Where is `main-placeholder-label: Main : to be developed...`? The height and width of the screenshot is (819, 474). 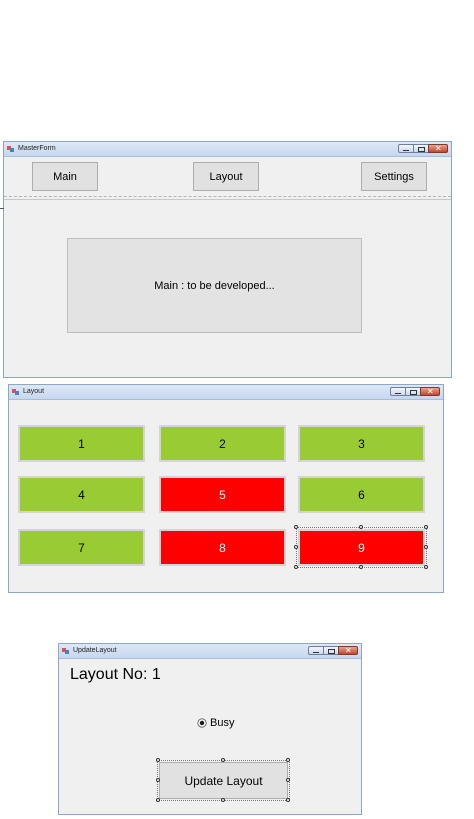 main-placeholder-label: Main : to be developed... is located at coordinates (214, 285).